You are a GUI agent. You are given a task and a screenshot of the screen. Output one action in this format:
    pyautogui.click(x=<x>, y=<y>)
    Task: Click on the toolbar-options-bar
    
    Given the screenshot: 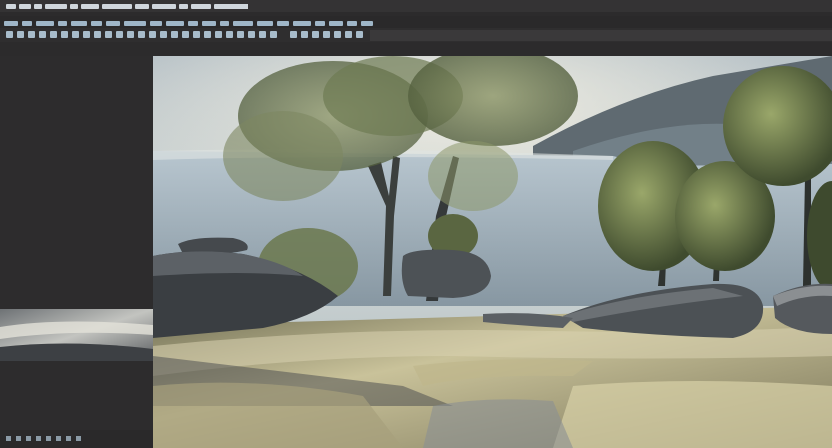 What is the action you would take?
    pyautogui.click(x=601, y=35)
    